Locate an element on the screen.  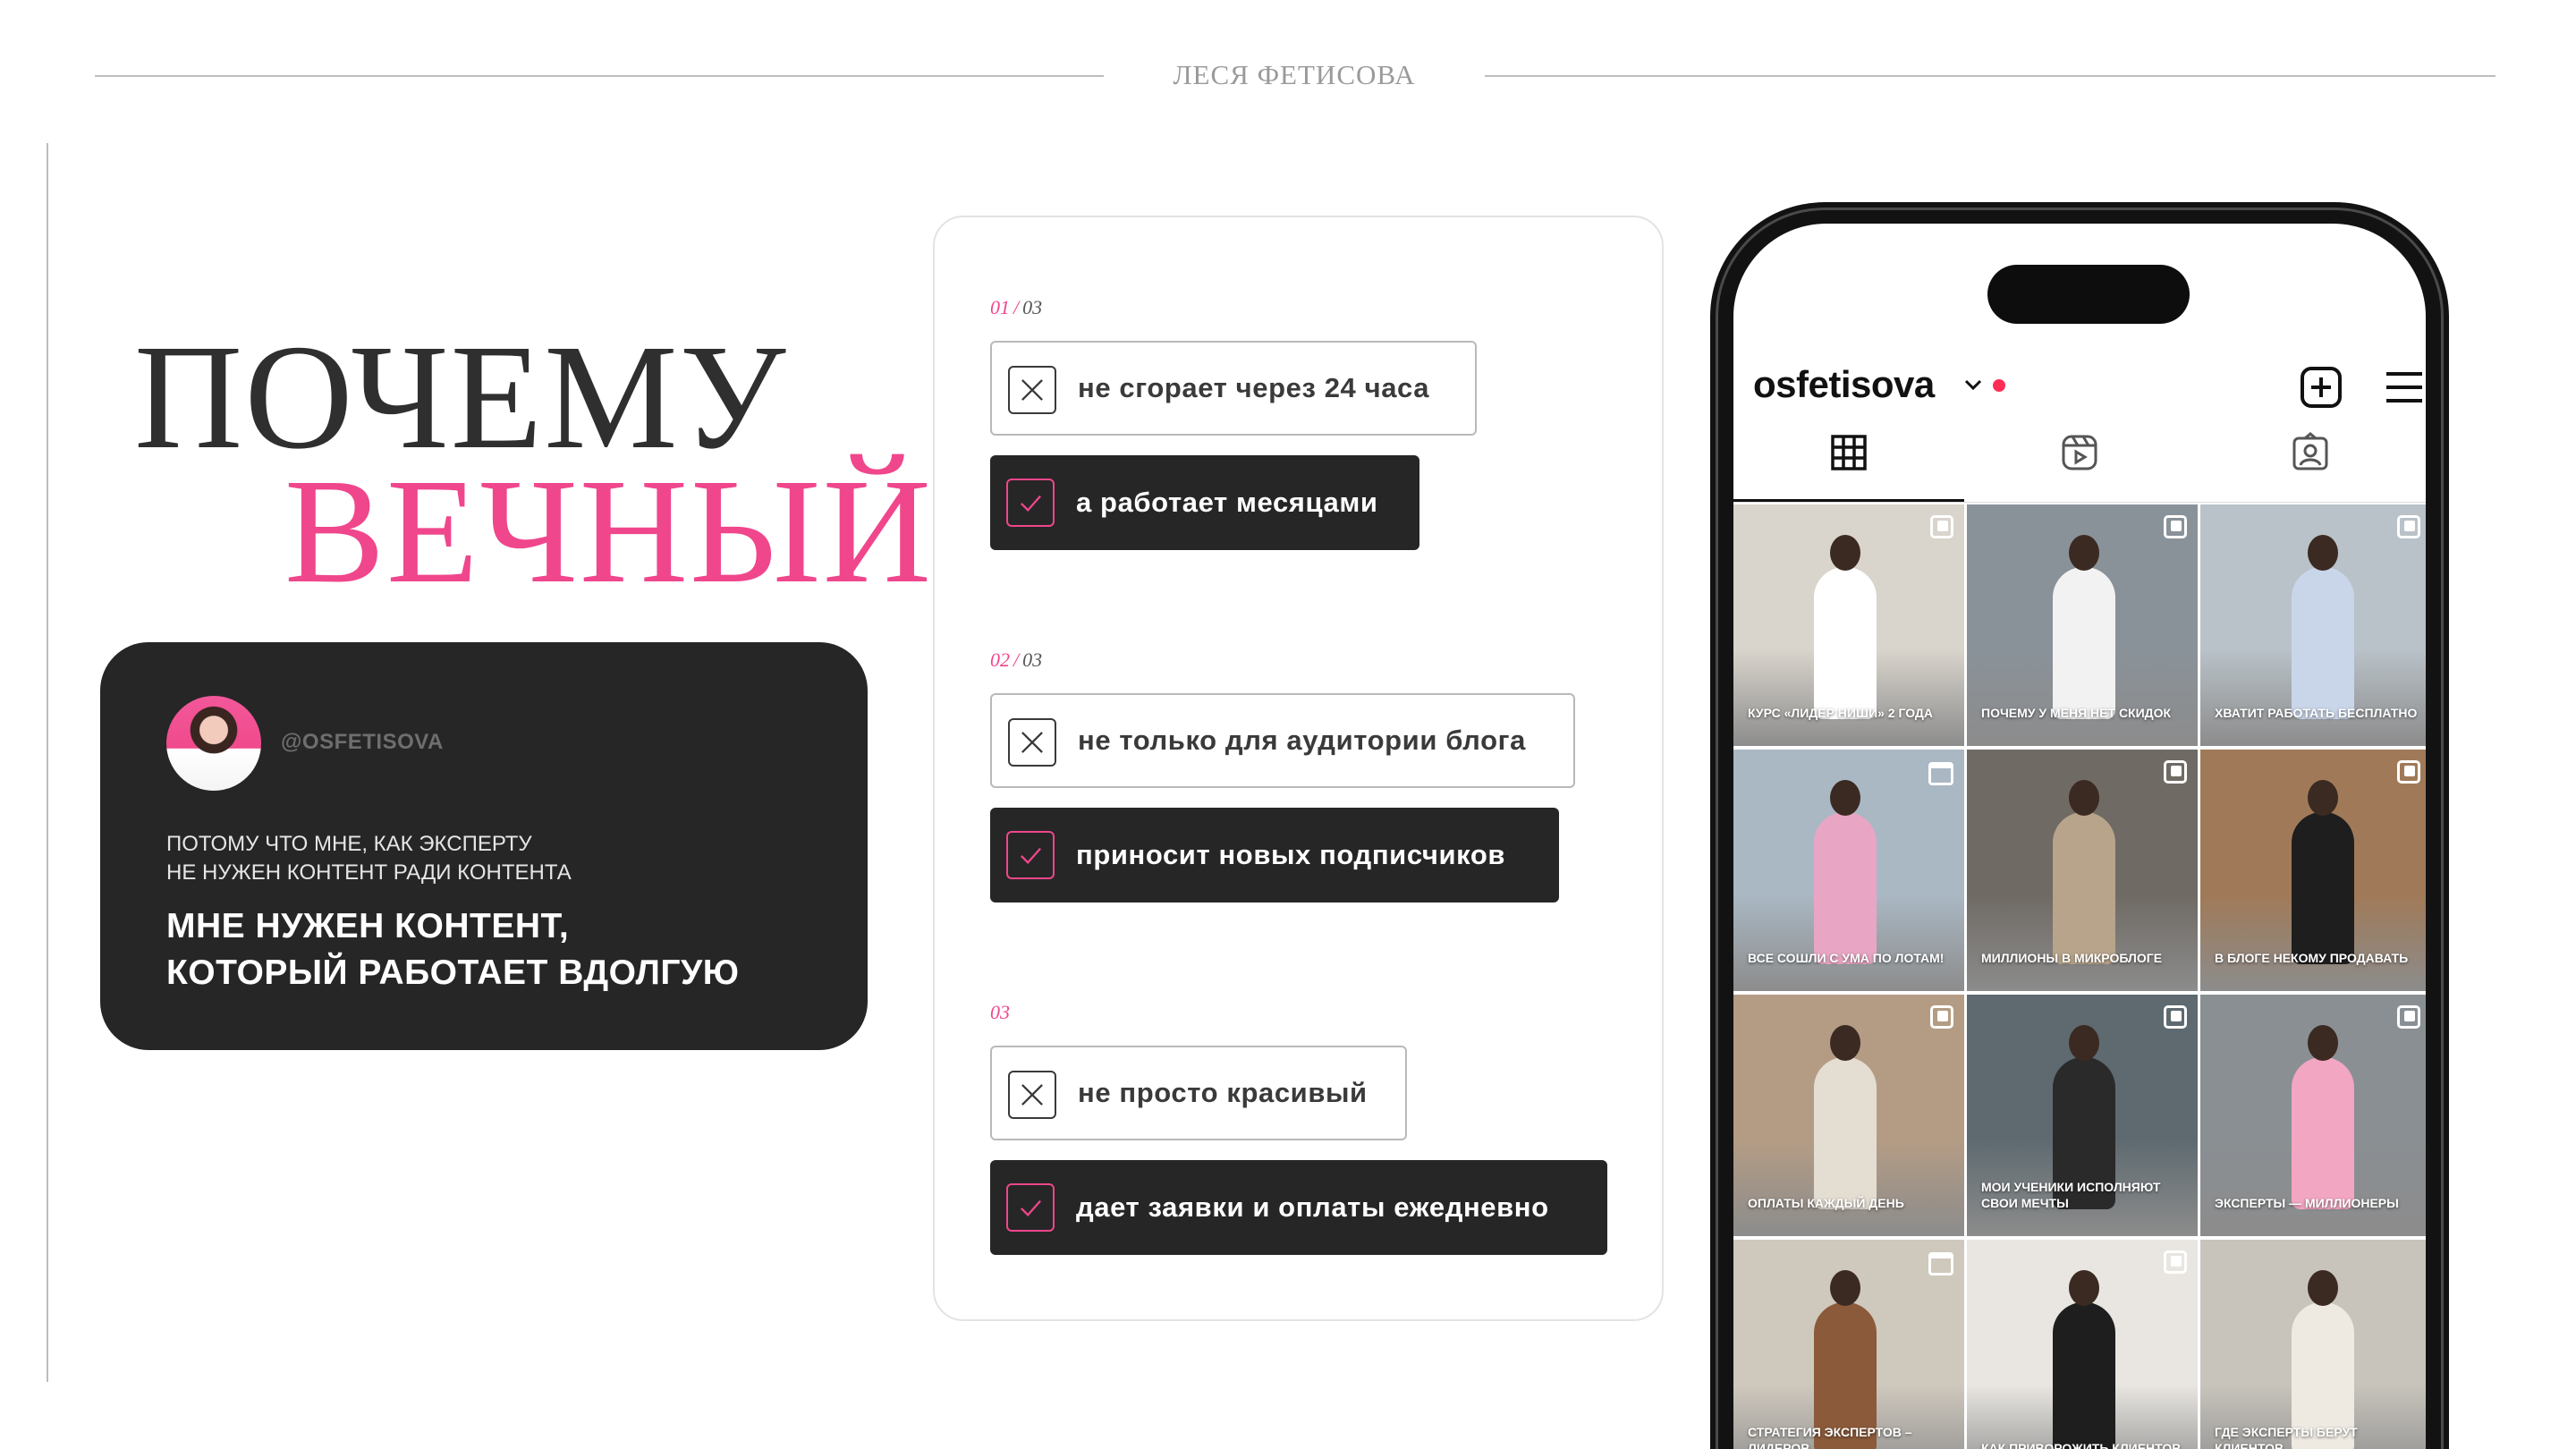
notification-dot is located at coordinates (1999, 385).